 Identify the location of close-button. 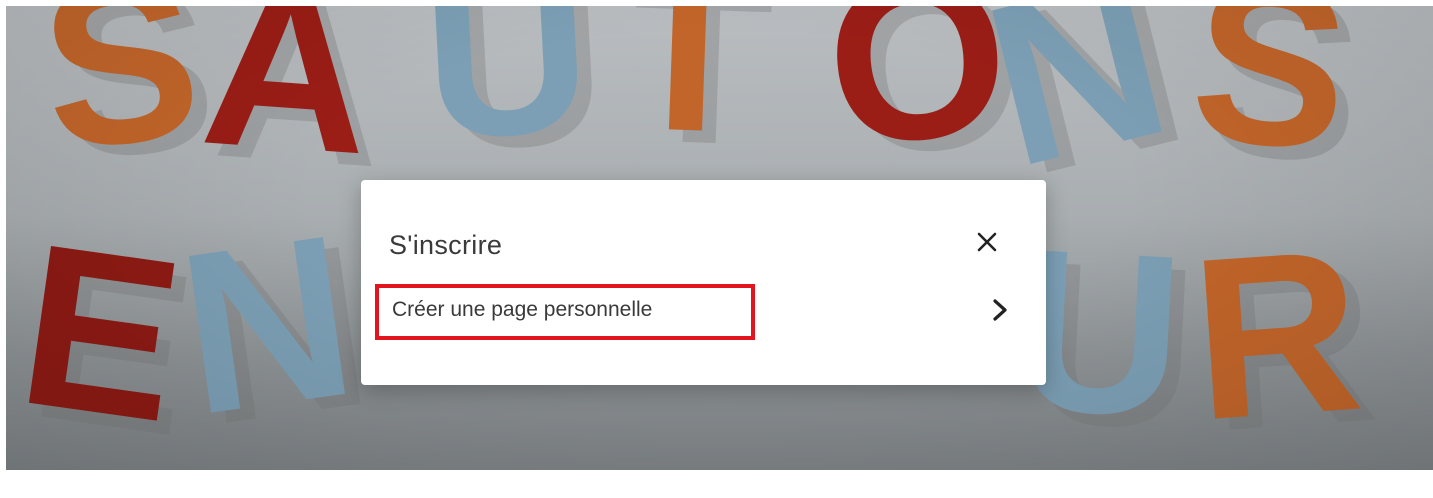
(987, 242).